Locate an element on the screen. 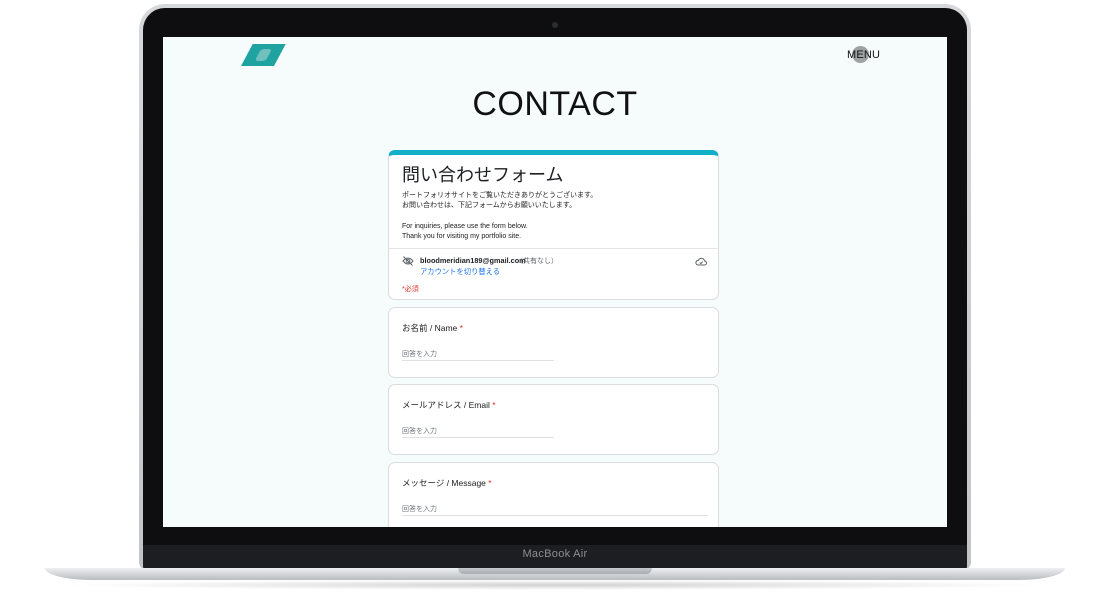  name-input is located at coordinates (478, 354).